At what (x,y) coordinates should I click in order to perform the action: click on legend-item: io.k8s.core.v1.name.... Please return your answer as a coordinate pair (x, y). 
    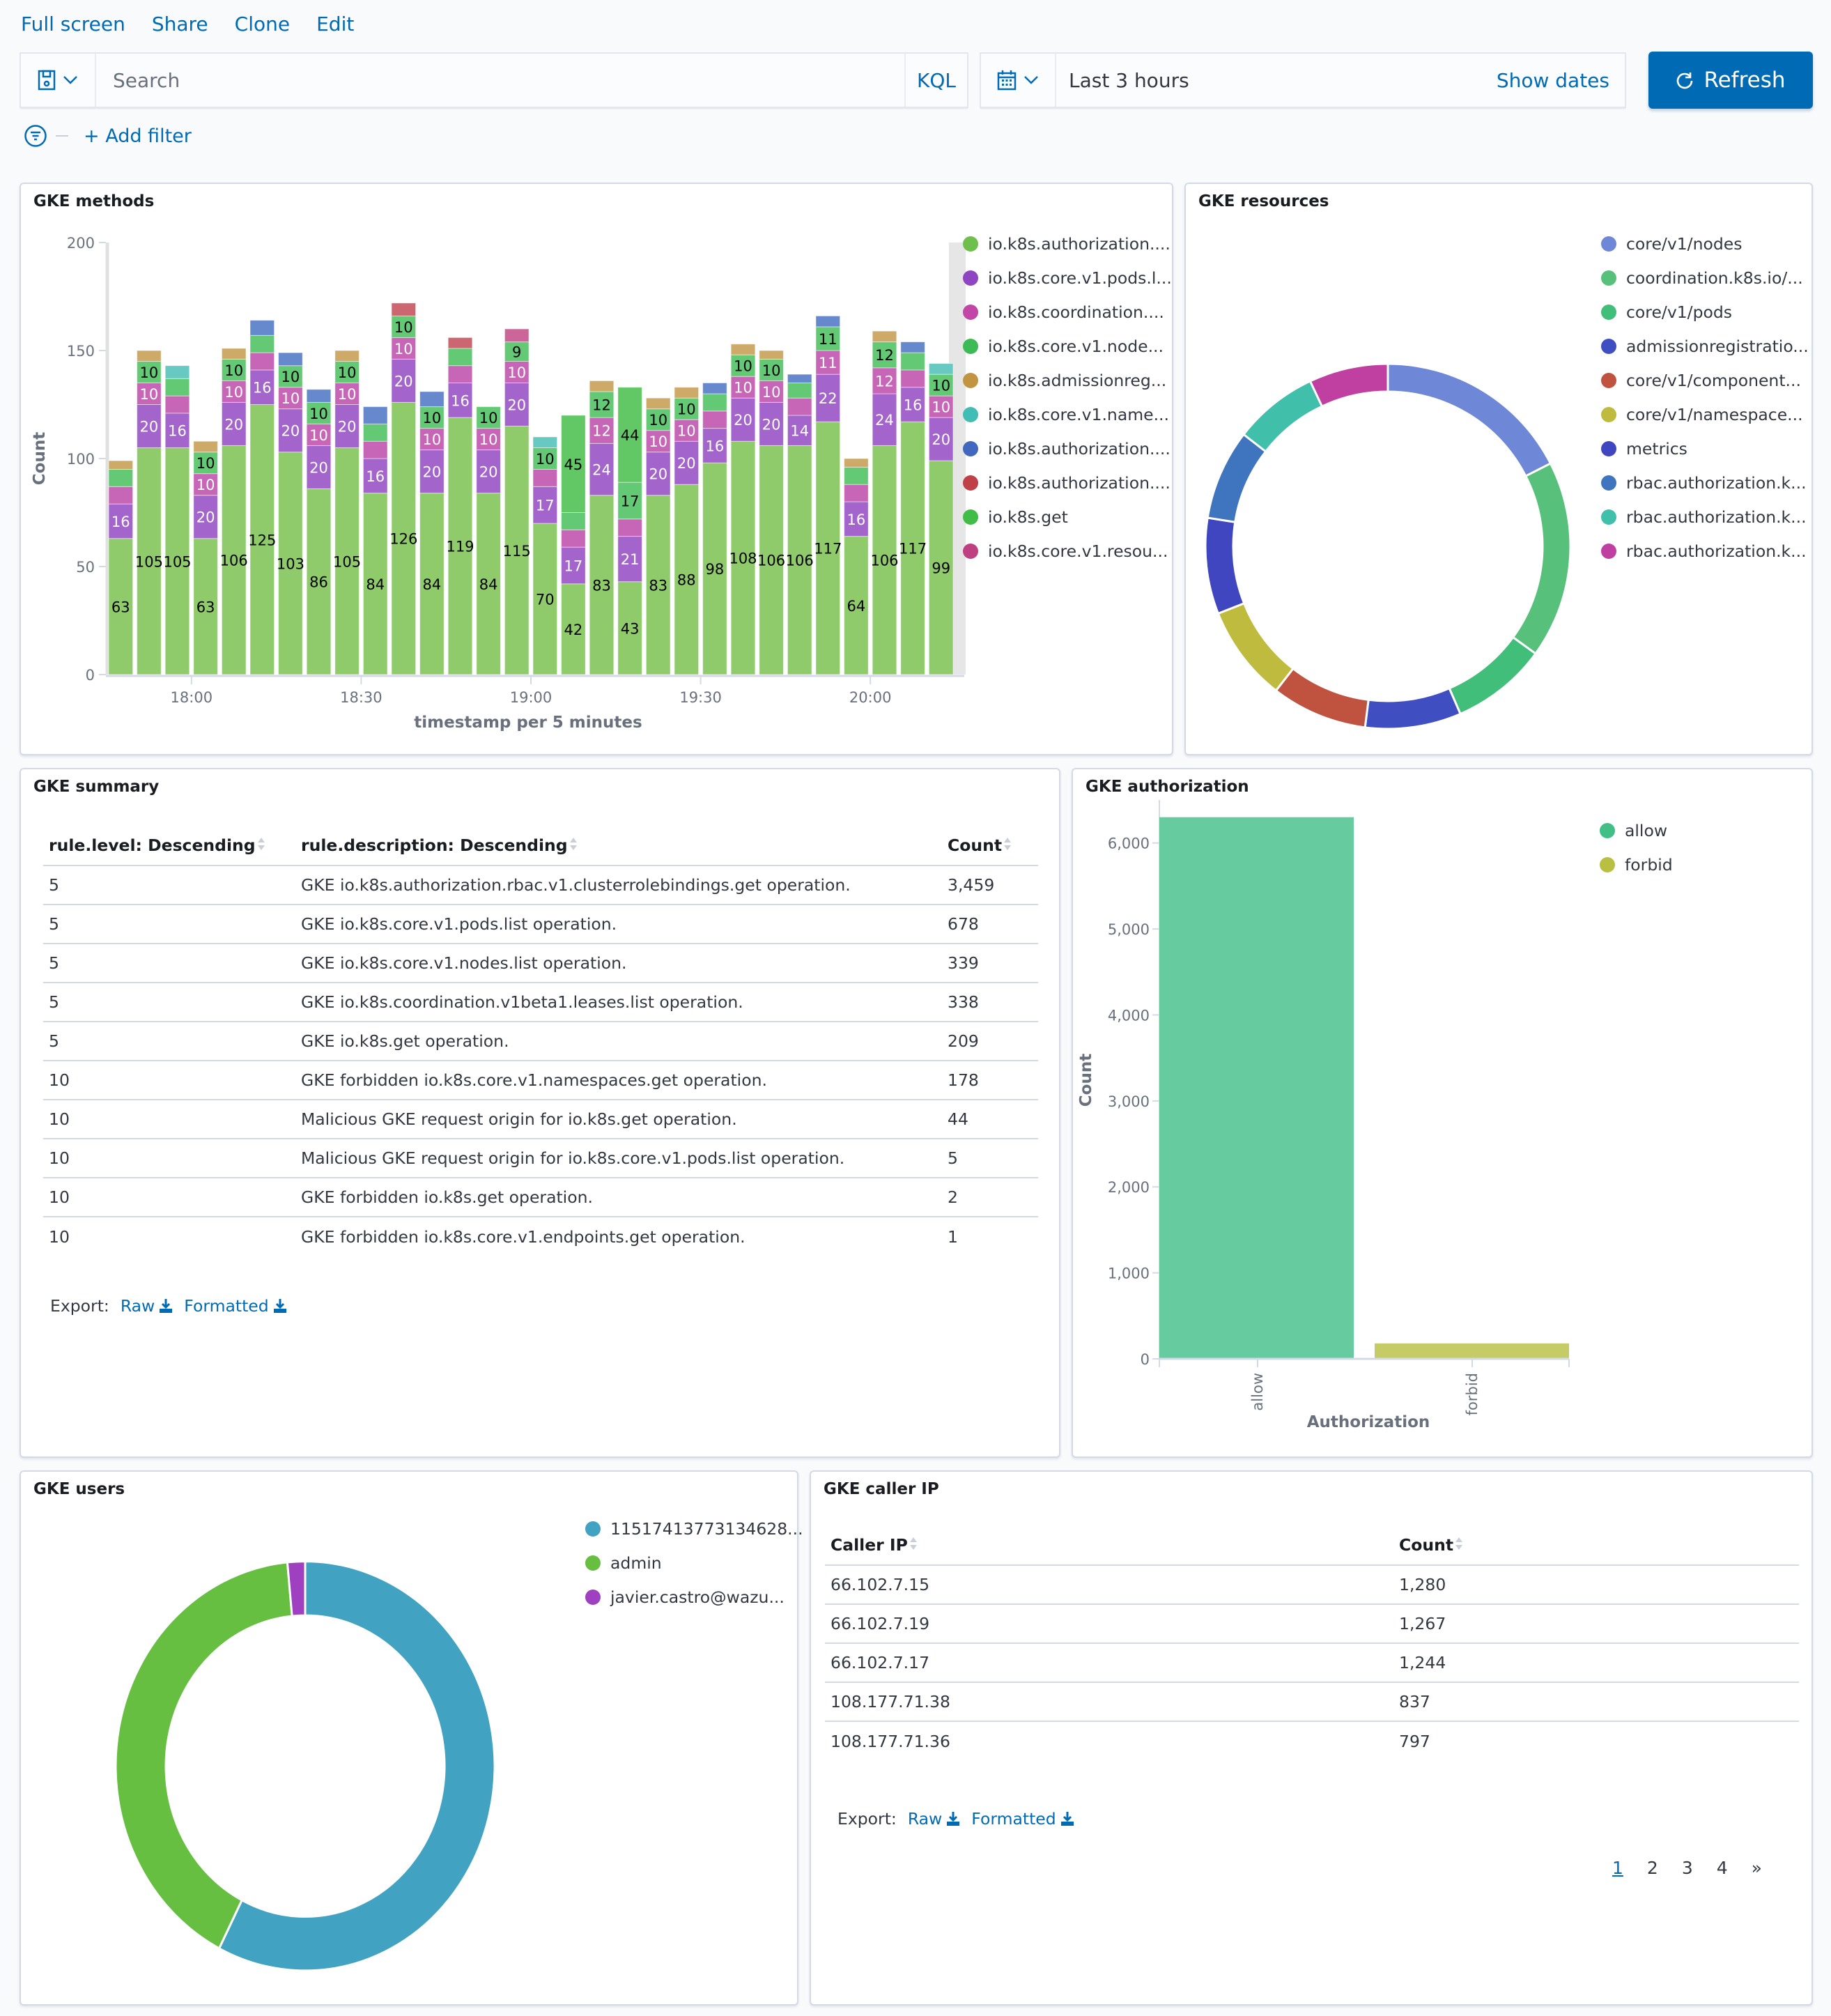
    Looking at the image, I should click on (1067, 414).